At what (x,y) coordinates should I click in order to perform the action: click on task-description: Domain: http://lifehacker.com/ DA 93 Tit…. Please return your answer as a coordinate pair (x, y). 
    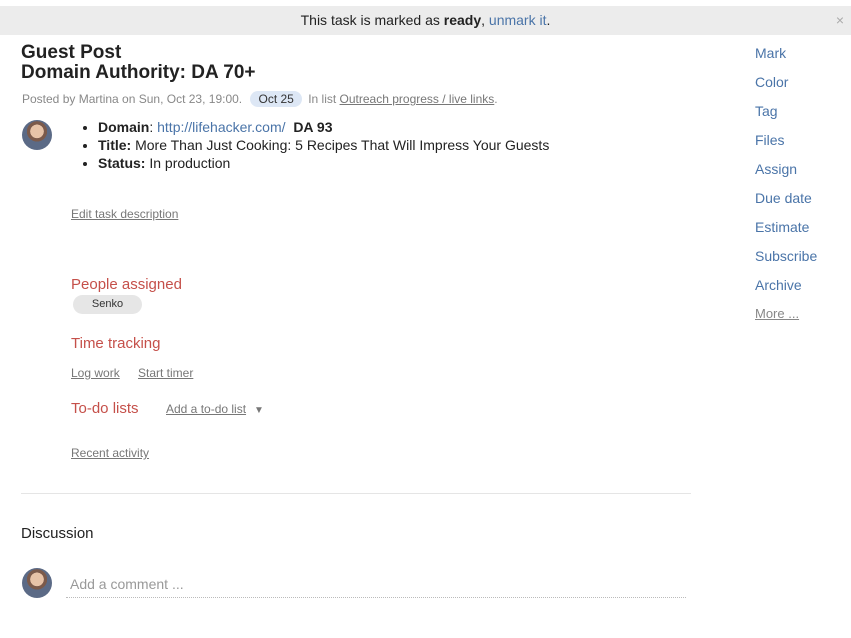
    Looking at the image, I should click on (314, 145).